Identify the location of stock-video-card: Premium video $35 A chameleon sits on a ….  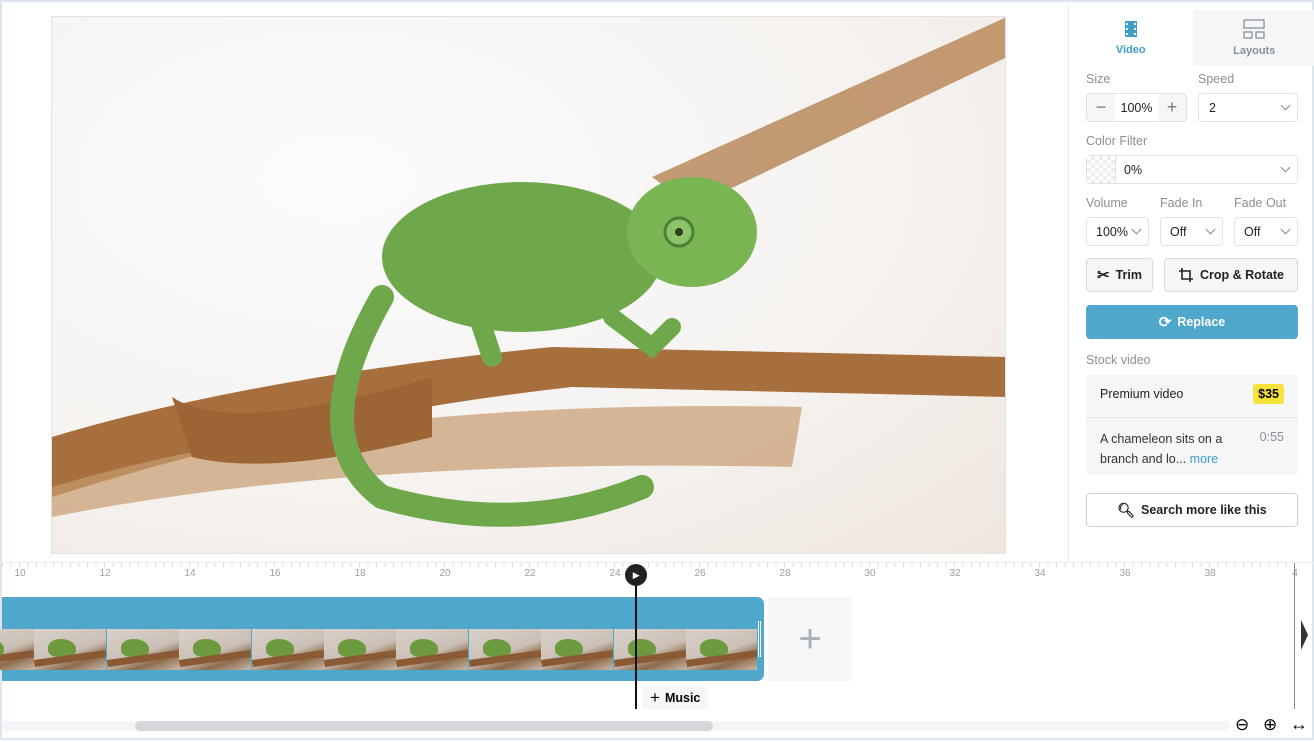
(1192, 425).